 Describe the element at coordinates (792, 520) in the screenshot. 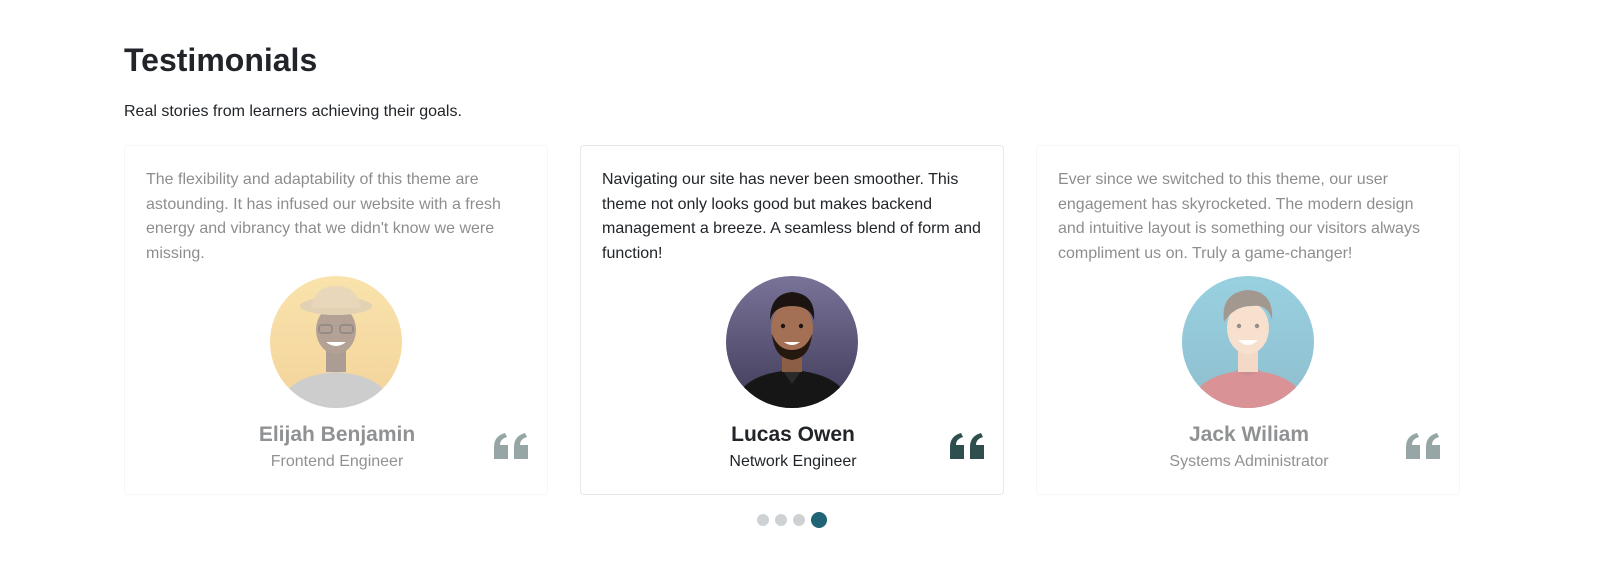

I see `carousel-pagination` at that location.